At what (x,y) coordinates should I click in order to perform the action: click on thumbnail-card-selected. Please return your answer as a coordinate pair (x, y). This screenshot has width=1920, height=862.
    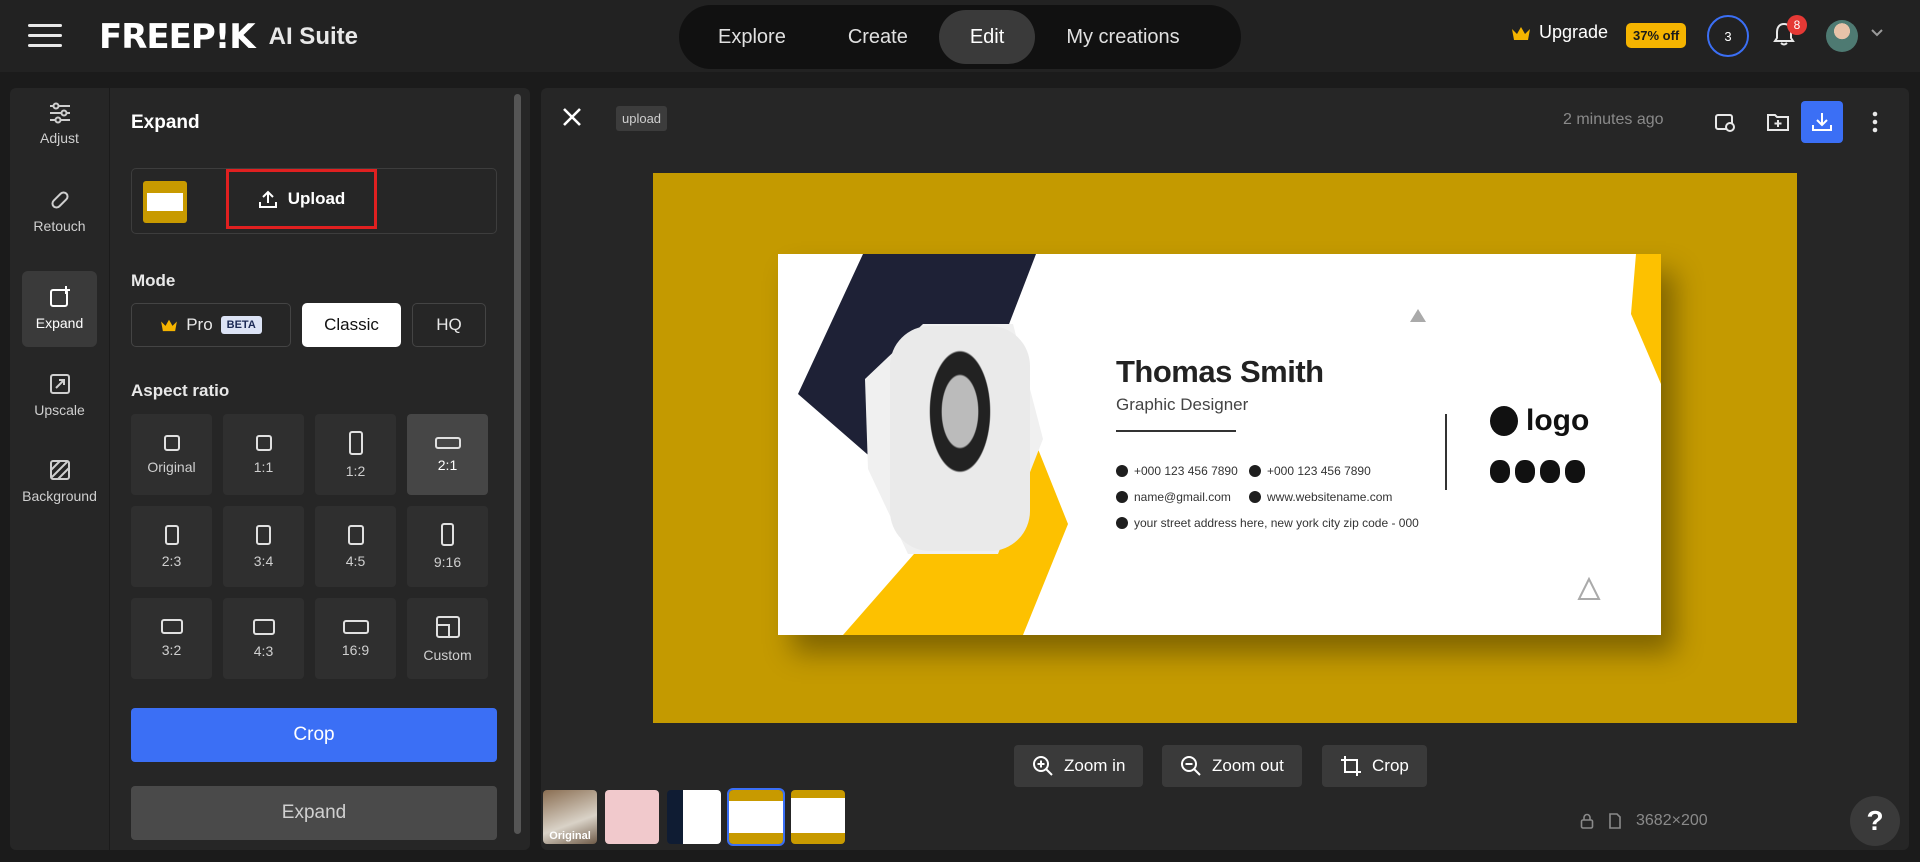
    Looking at the image, I should click on (756, 817).